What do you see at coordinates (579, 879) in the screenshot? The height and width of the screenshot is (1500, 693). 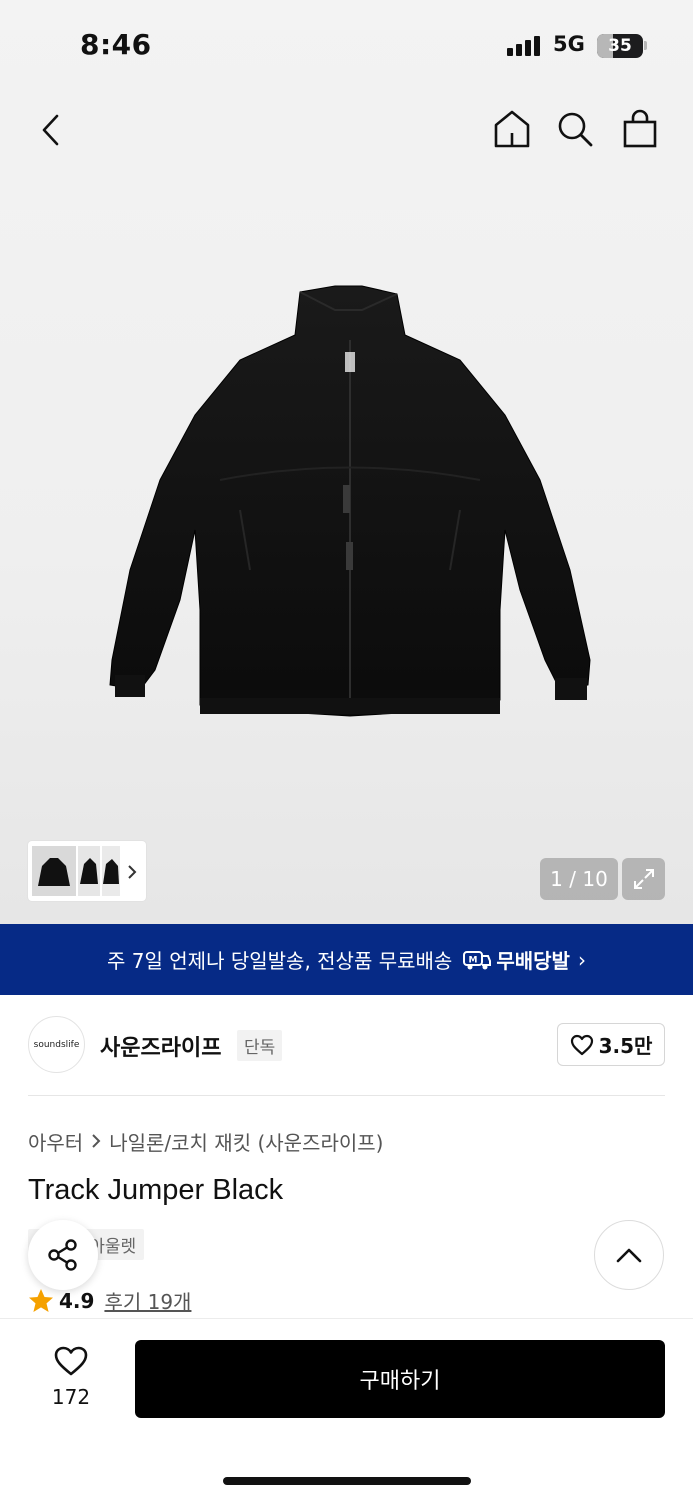 I see `image-counter: 1 / 10` at bounding box center [579, 879].